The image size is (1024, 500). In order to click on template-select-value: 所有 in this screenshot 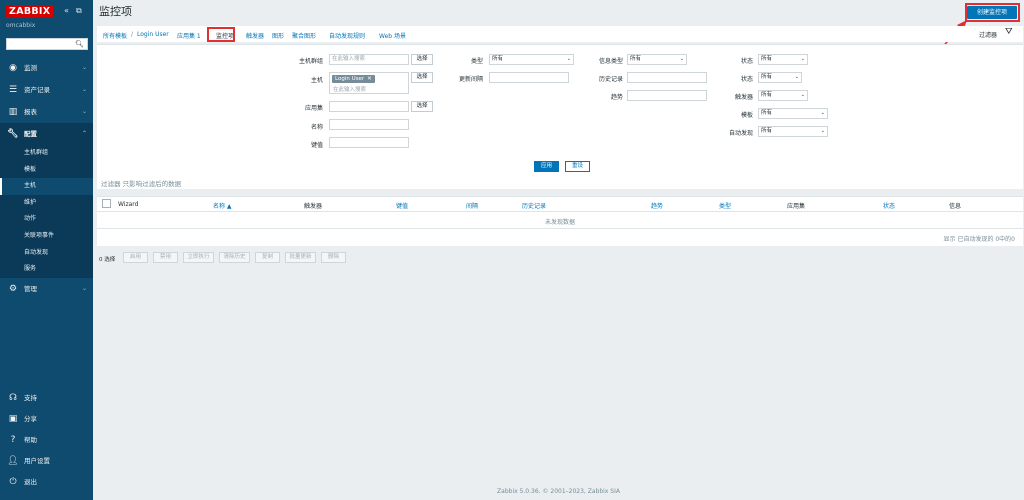, I will do `click(767, 113)`.